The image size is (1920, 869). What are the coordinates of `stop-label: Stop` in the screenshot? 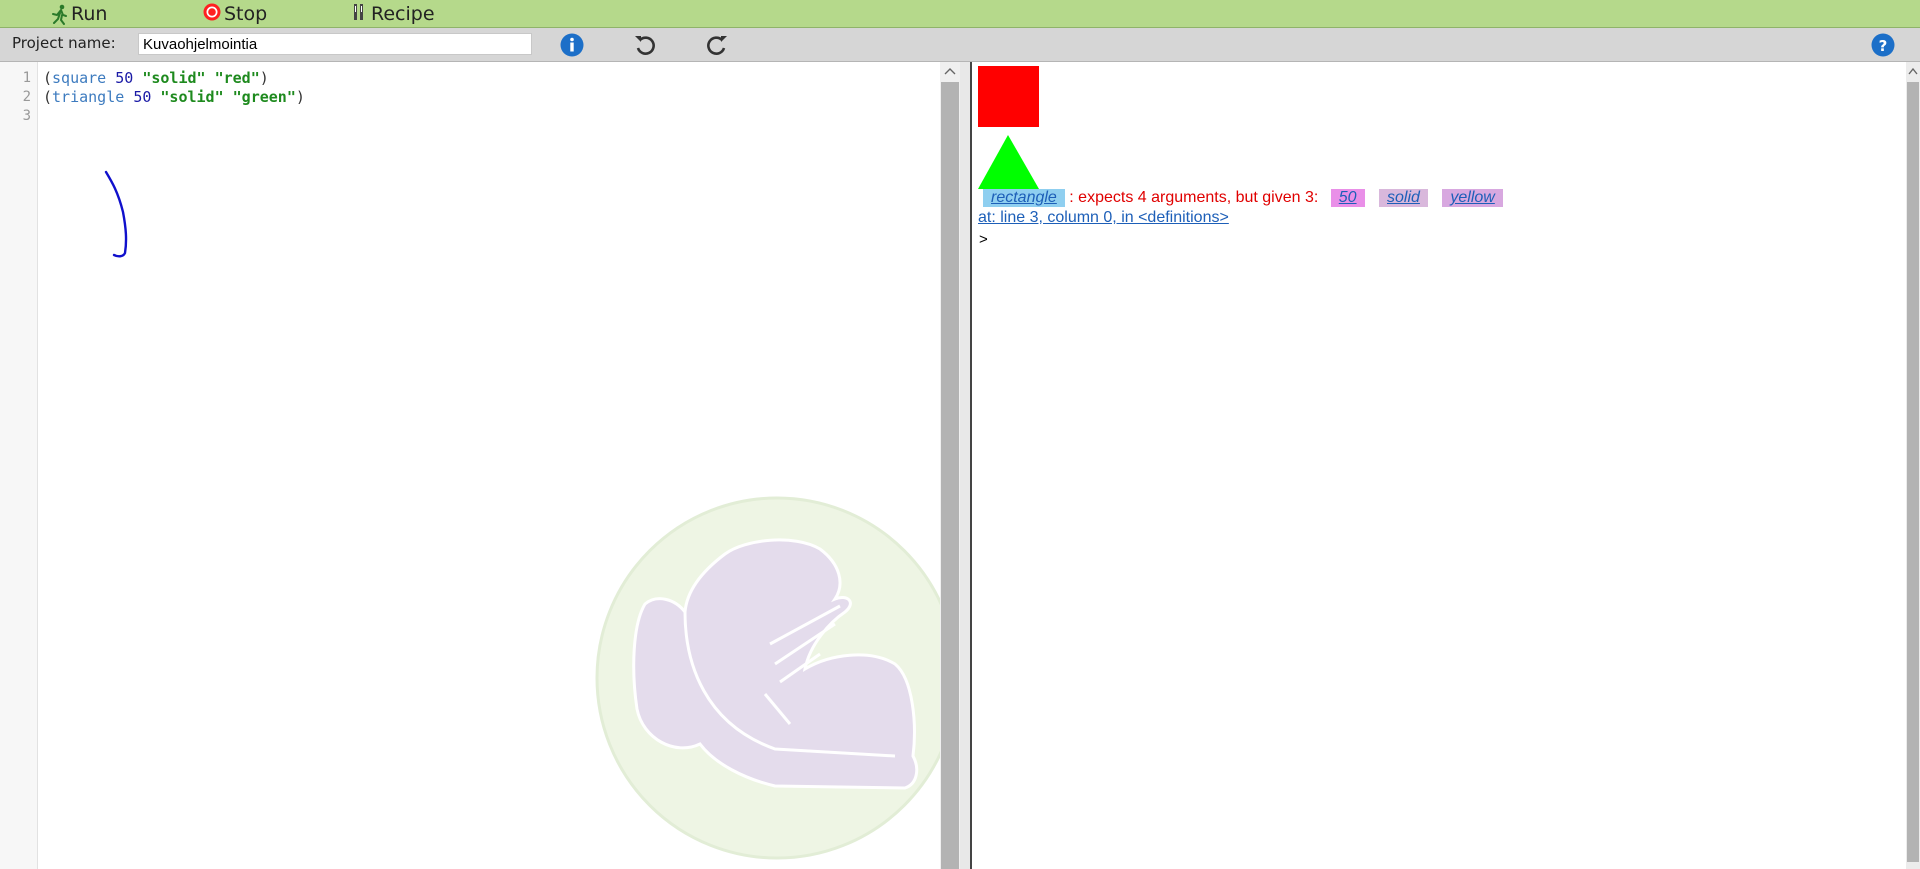 It's located at (246, 13).